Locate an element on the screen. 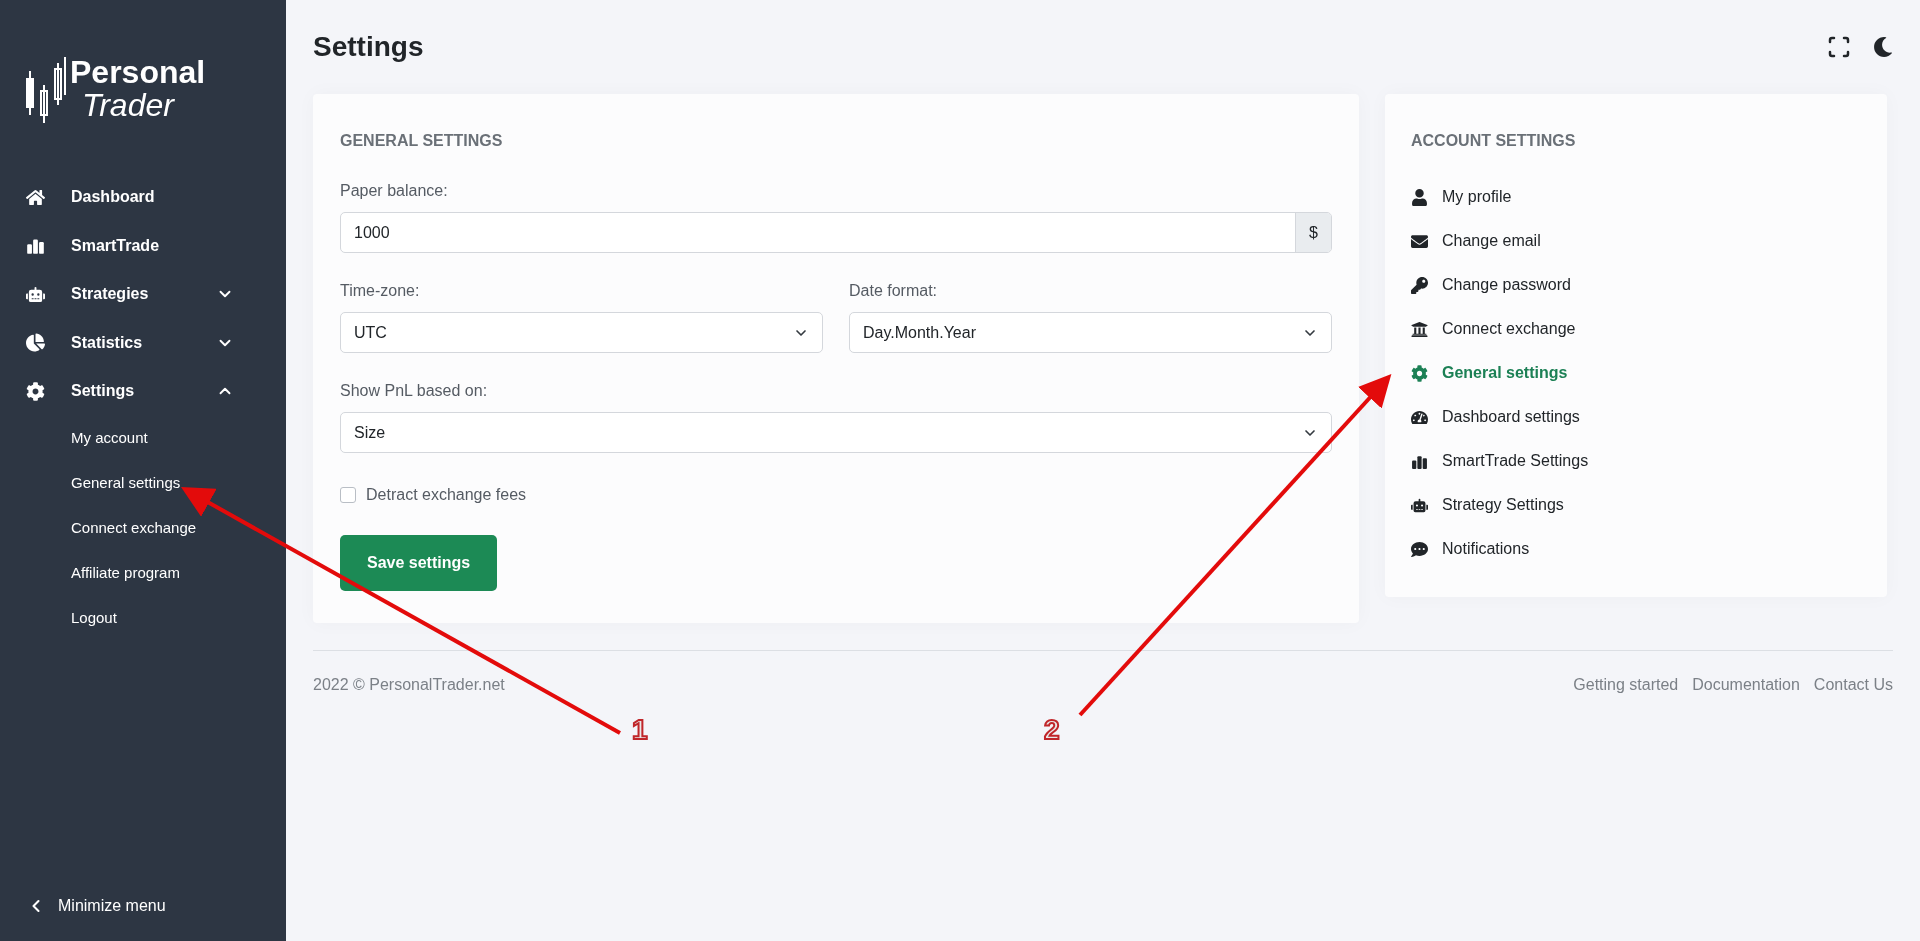  fullscreen-icon is located at coordinates (1839, 47).